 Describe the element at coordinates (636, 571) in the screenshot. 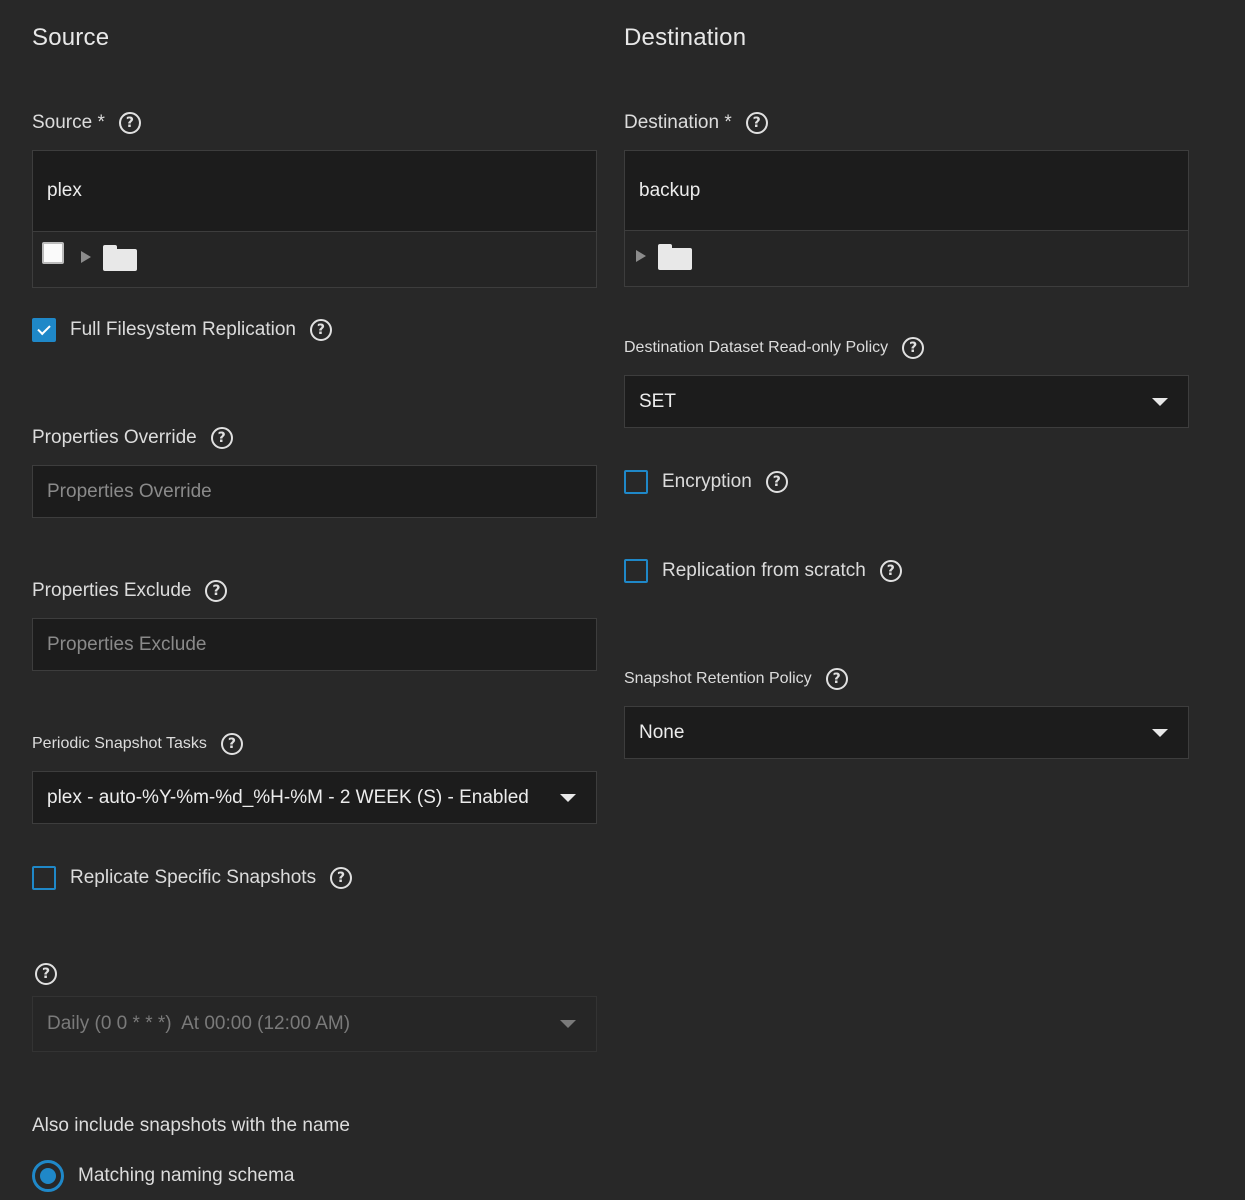

I see `replication-from-scratch-checkbox` at that location.